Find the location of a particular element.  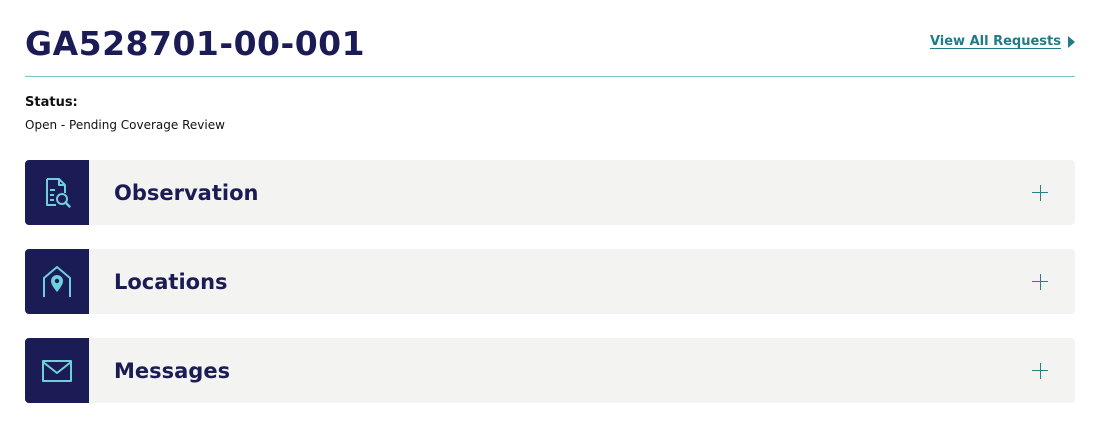

document-search-icon is located at coordinates (58, 192).